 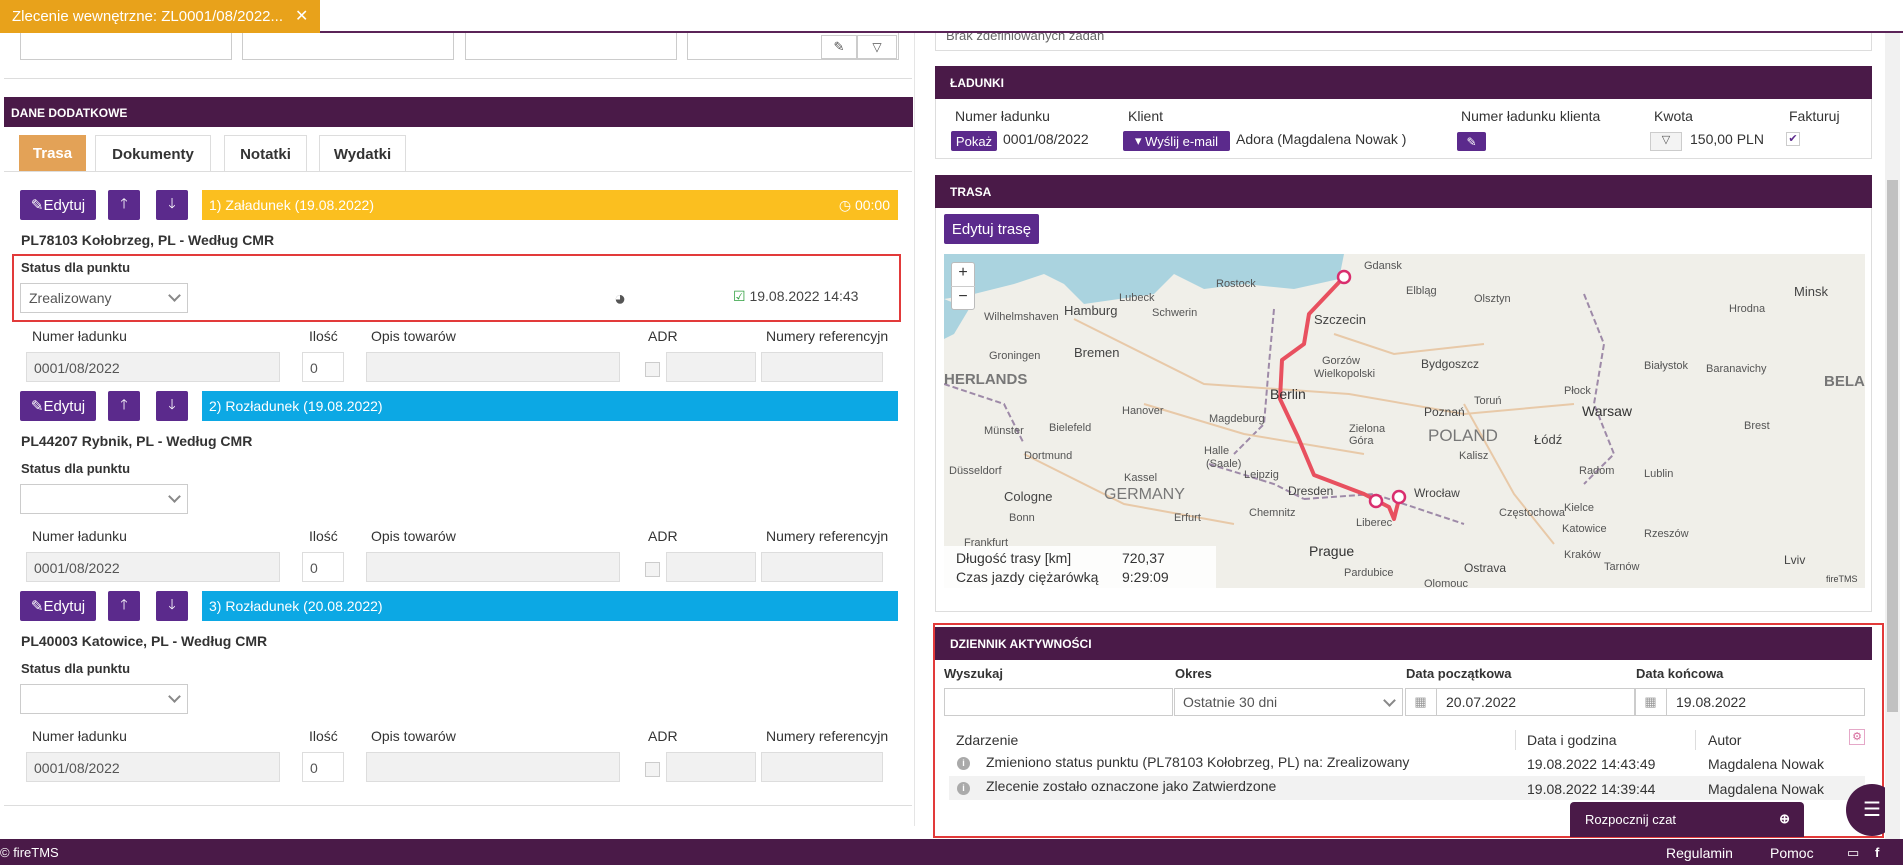 What do you see at coordinates (1223, 464) in the screenshot?
I see `svg-text: (Saale)` at bounding box center [1223, 464].